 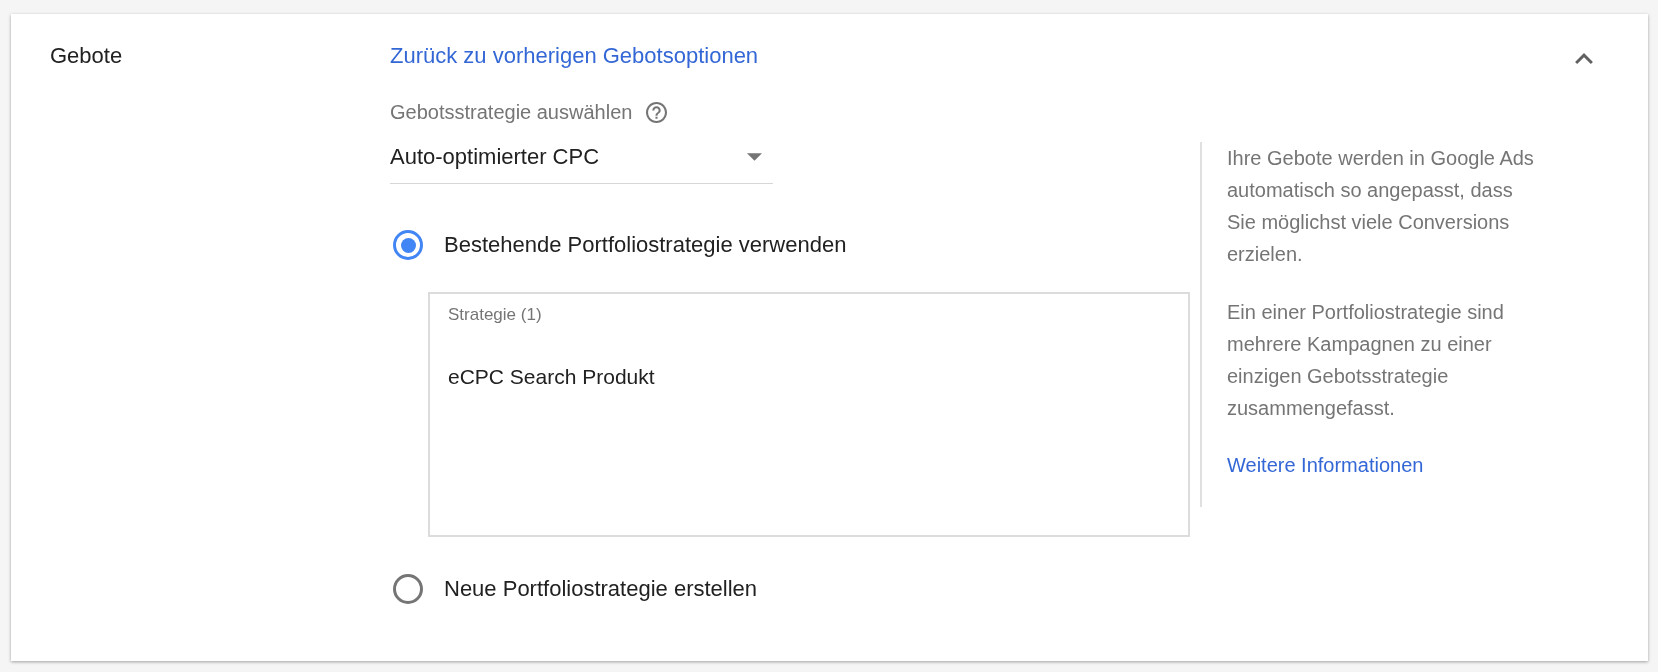 I want to click on more-info-link: Weitere Informationen, so click(x=1325, y=465).